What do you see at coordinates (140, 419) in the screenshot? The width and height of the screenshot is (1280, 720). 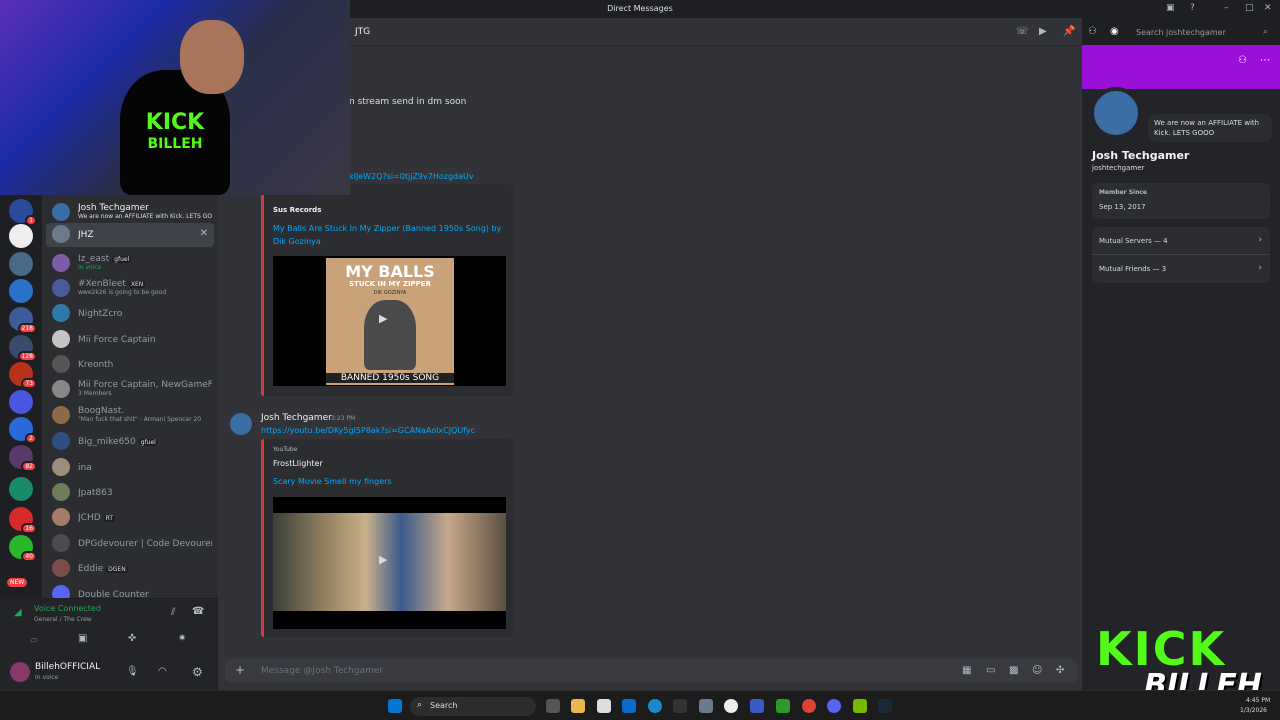 I see `dm-sub: "Man fuck that shit" - Armani Spencer 20` at bounding box center [140, 419].